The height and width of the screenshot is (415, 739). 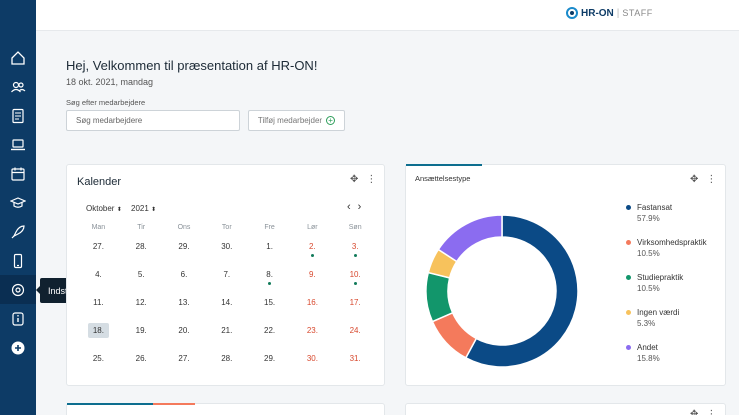 I want to click on legend-item: Andet 15.8%, so click(x=666, y=353).